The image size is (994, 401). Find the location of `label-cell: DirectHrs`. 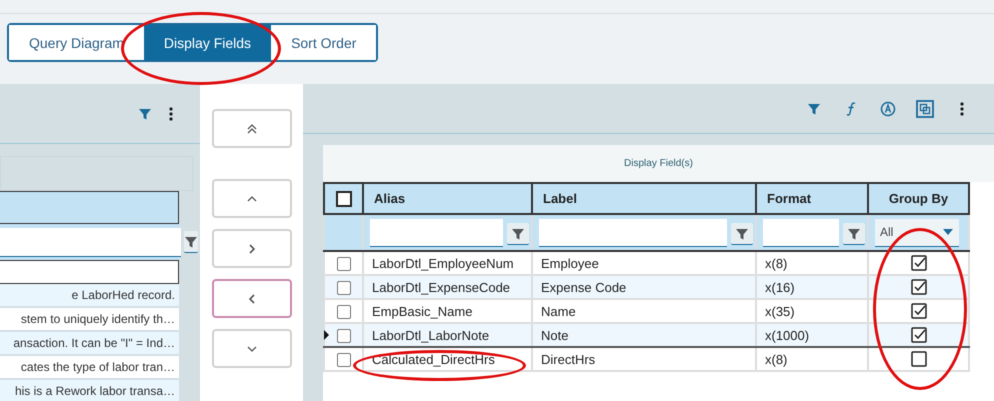

label-cell: DirectHrs is located at coordinates (644, 359).